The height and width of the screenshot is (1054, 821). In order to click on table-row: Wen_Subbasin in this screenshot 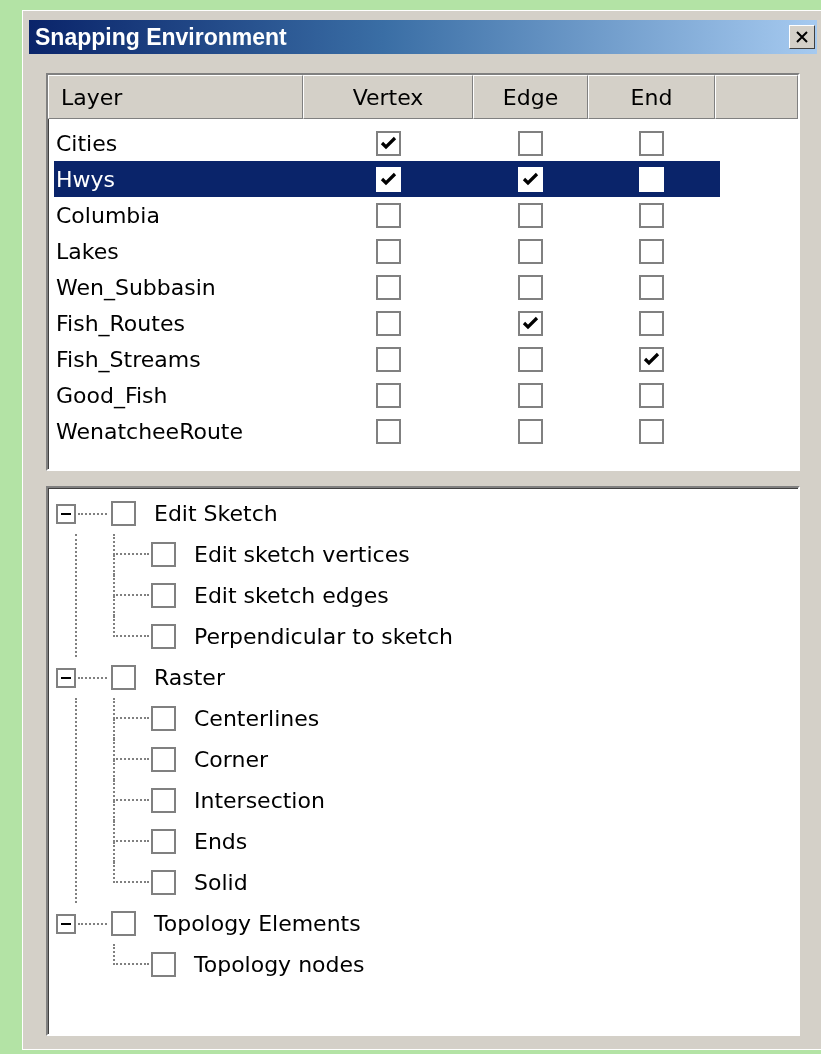, I will do `click(387, 287)`.